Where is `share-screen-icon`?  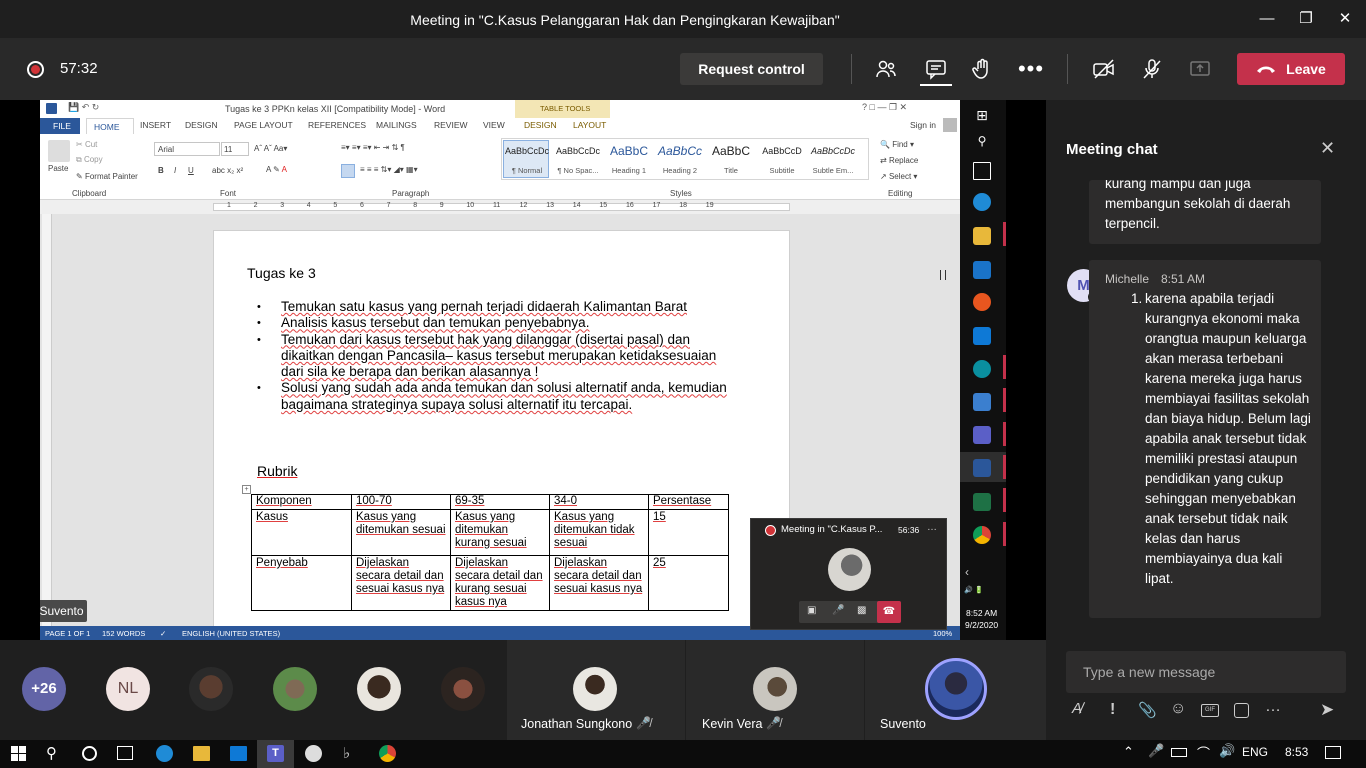 share-screen-icon is located at coordinates (1200, 69).